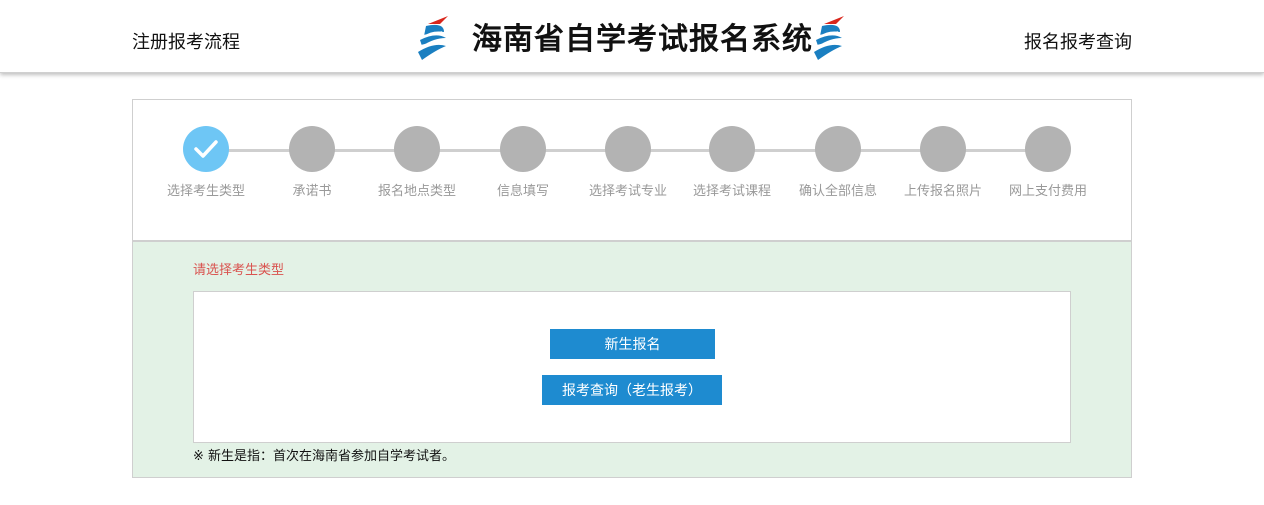 This screenshot has height=505, width=1264. Describe the element at coordinates (642, 39) in the screenshot. I see `site-title: 海南省自学考试报名系统` at that location.